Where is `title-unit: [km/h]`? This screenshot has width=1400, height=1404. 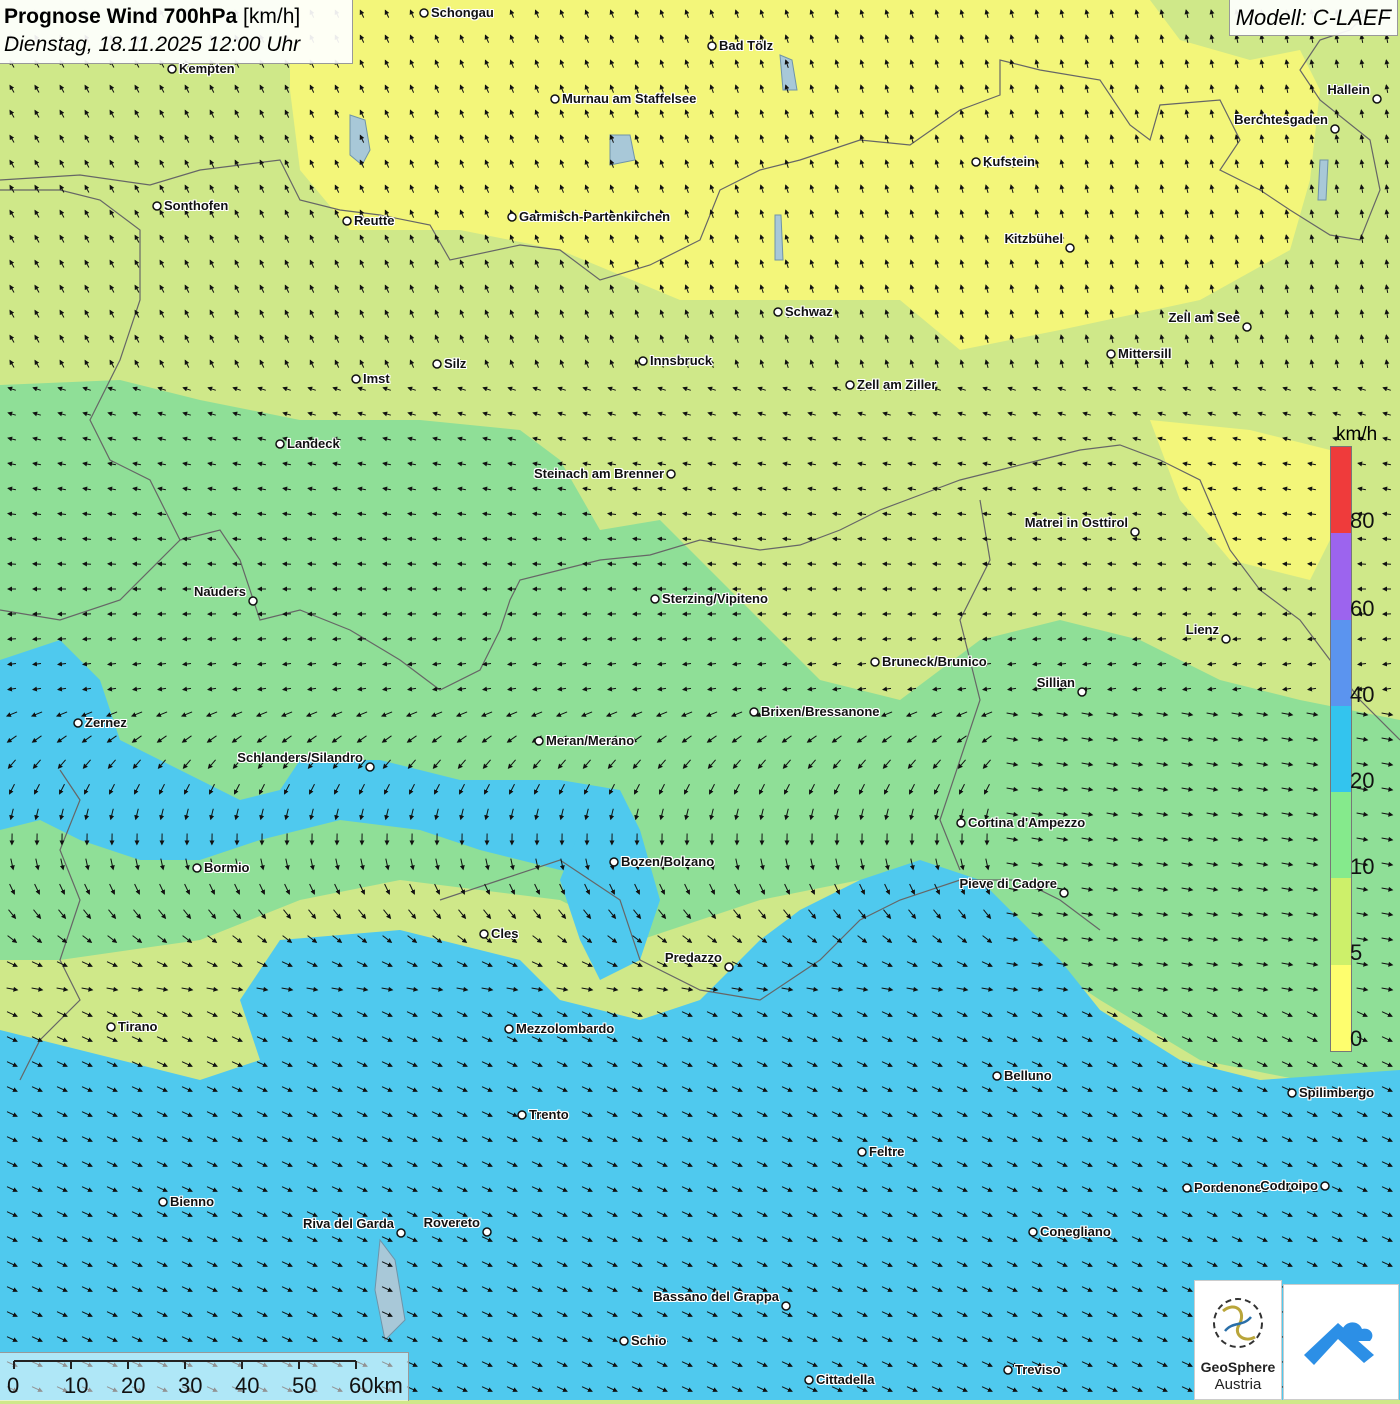
title-unit: [km/h] is located at coordinates (271, 16).